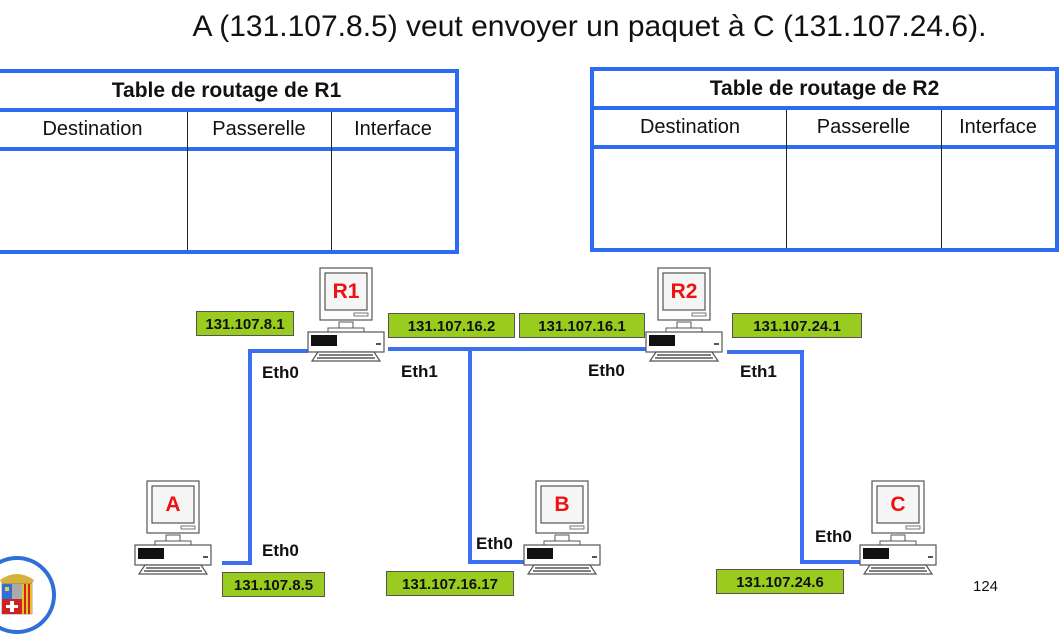 The image size is (1059, 634). I want to click on host-a: A, so click(173, 527).